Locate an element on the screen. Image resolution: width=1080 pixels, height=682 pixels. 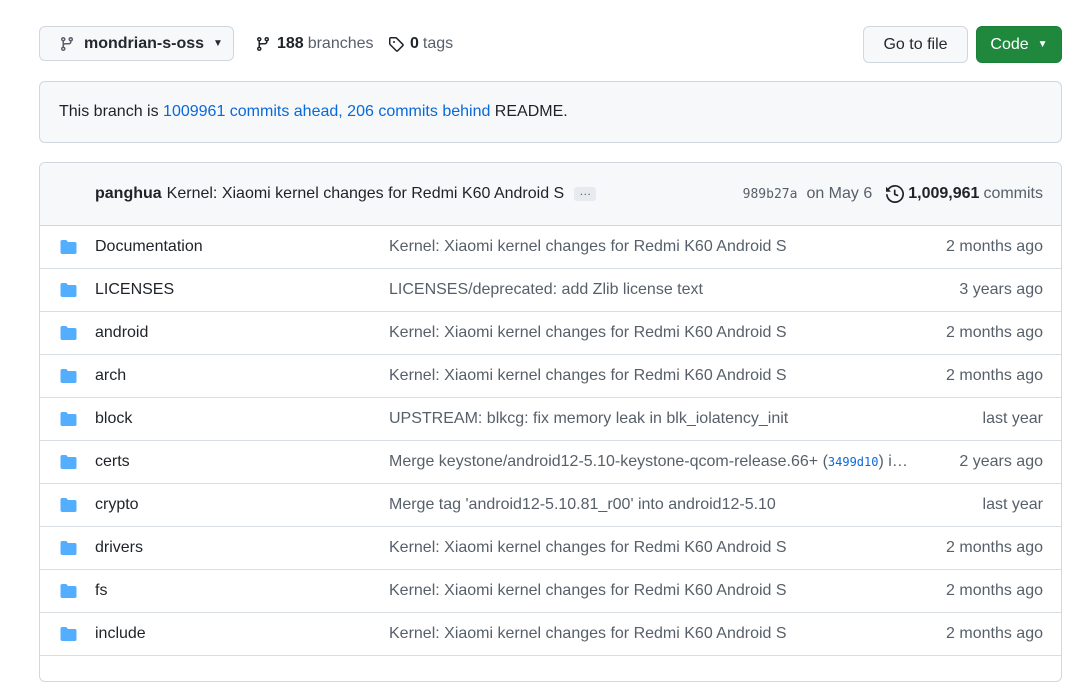
file-name: android is located at coordinates (121, 333).